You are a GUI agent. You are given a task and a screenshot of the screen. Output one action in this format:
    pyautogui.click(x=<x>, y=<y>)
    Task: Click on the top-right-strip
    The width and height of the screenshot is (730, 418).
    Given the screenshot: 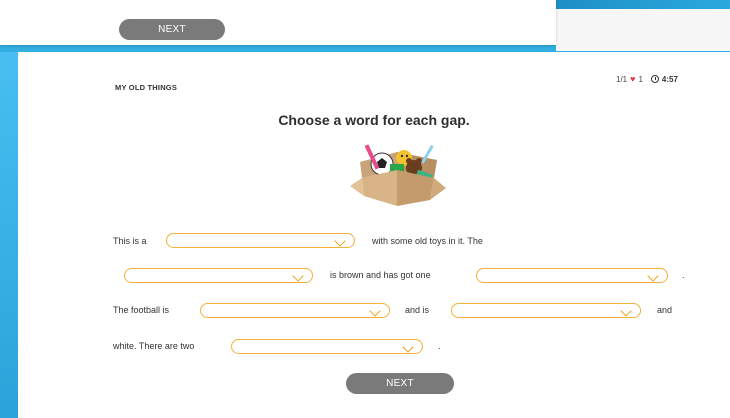 What is the action you would take?
    pyautogui.click(x=643, y=4)
    